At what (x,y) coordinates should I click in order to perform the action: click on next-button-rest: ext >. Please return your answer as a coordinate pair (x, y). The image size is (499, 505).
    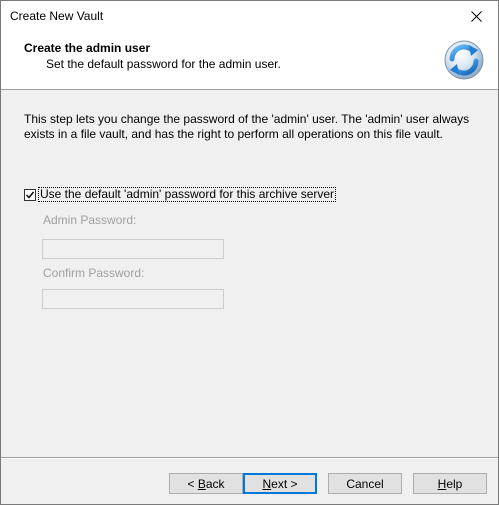
    Looking at the image, I should click on (284, 483).